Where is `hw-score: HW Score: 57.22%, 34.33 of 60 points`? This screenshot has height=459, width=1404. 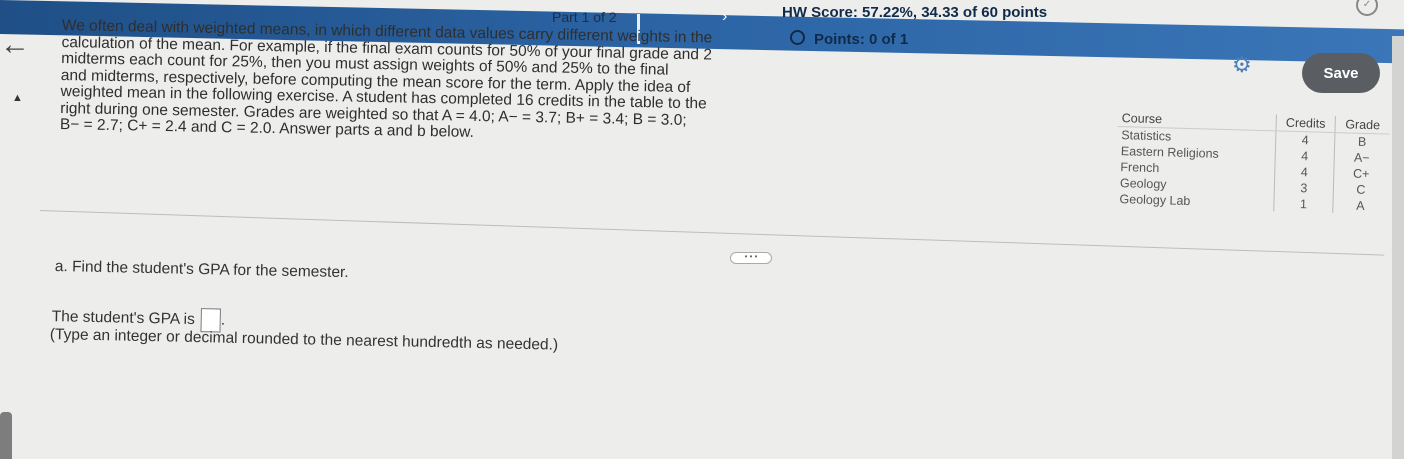
hw-score: HW Score: 57.22%, 34.33 of 60 points is located at coordinates (915, 12).